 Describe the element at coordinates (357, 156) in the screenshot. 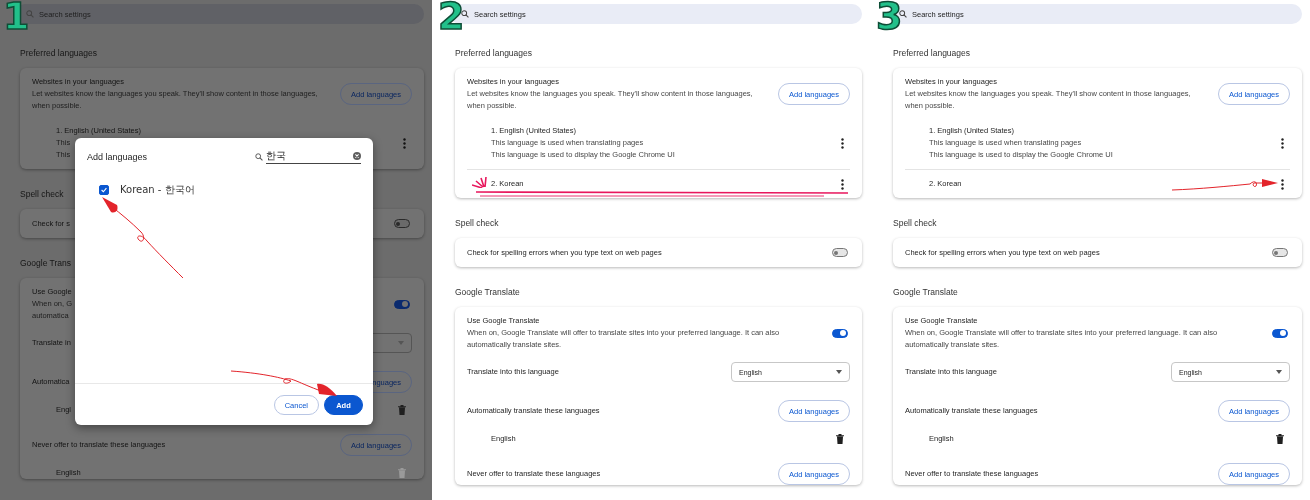

I see `clear-icon` at that location.